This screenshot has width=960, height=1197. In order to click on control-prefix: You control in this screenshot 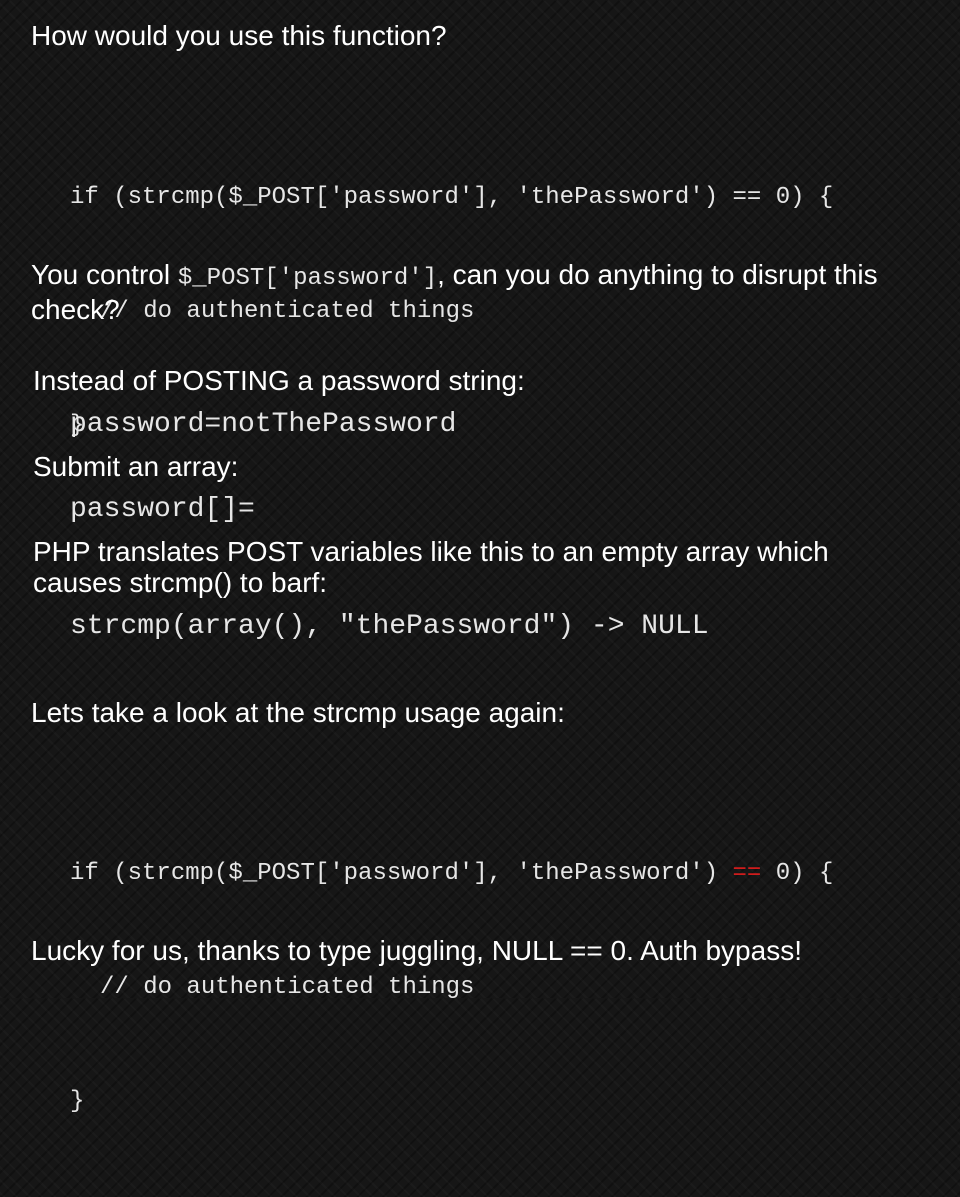, I will do `click(104, 274)`.